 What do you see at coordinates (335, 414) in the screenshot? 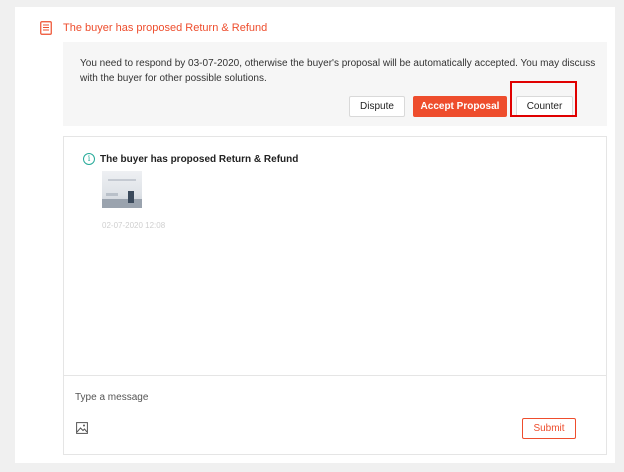
I see `message-composer: Submit` at bounding box center [335, 414].